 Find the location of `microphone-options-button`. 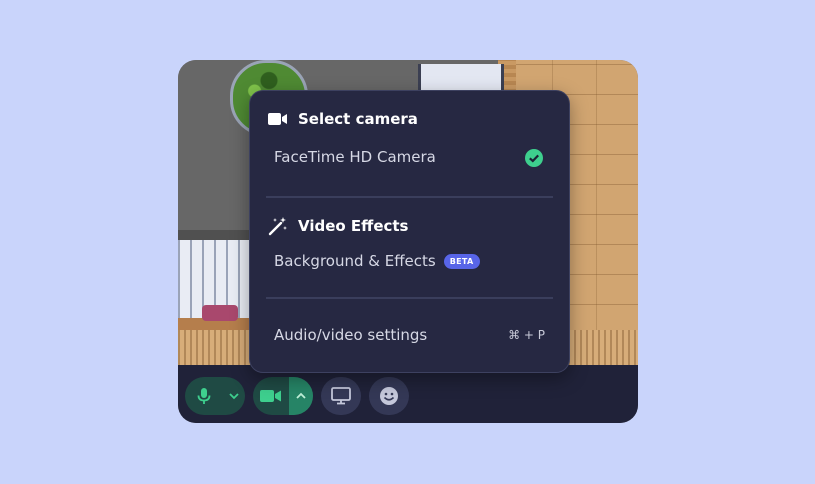

microphone-options-button is located at coordinates (234, 396).